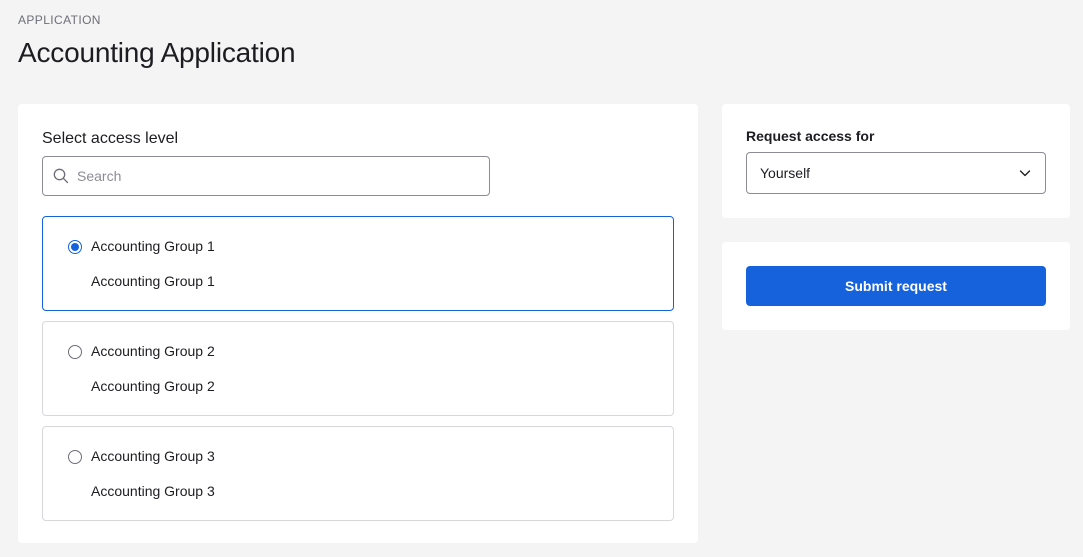  Describe the element at coordinates (153, 246) in the screenshot. I see `option-title: Accounting Group 1` at that location.